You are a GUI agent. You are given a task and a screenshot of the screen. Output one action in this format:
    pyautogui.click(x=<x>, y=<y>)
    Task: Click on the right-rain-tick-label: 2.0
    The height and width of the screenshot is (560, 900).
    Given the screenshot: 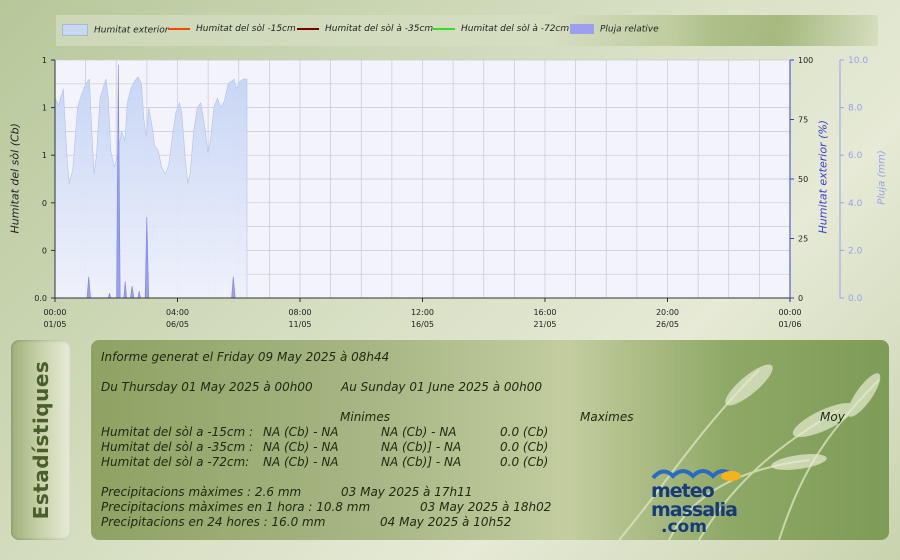 What is the action you would take?
    pyautogui.click(x=855, y=251)
    